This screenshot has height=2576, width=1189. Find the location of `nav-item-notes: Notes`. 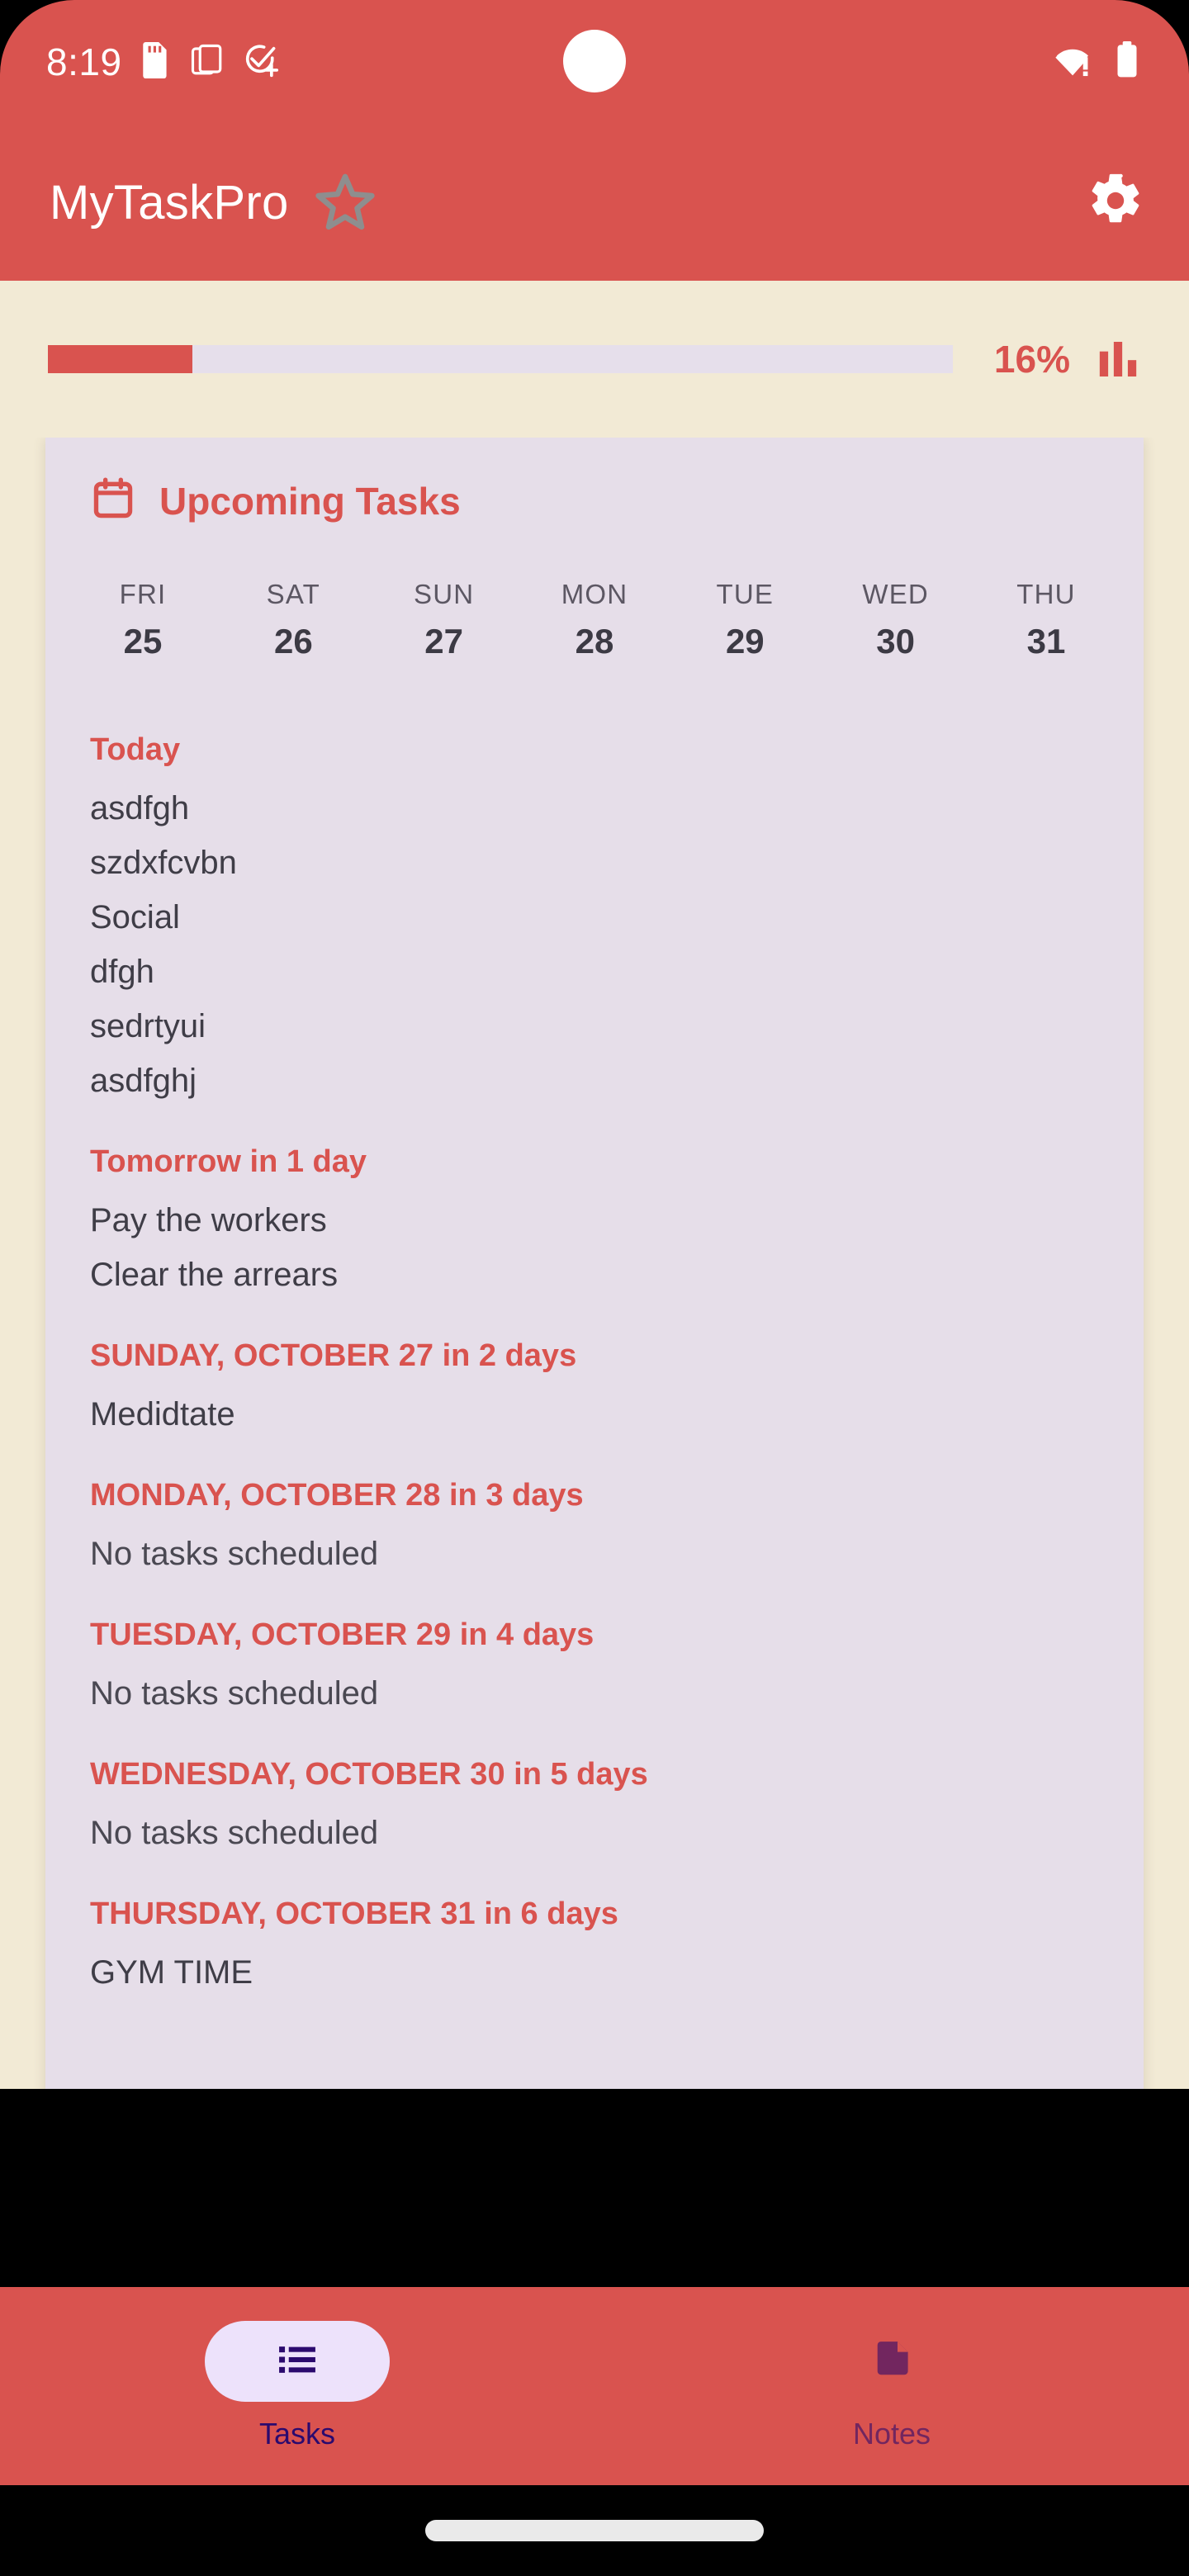

nav-item-notes: Notes is located at coordinates (891, 2386).